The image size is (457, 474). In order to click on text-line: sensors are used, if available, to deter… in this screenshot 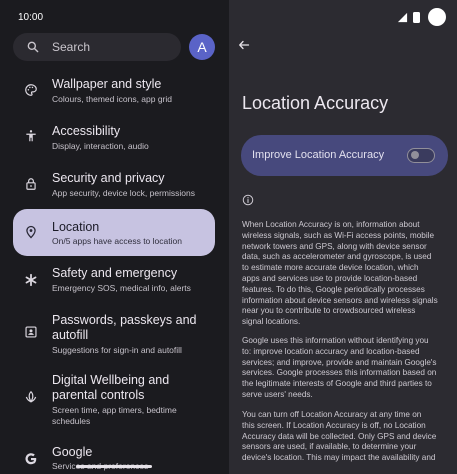, I will do `click(329, 447)`.